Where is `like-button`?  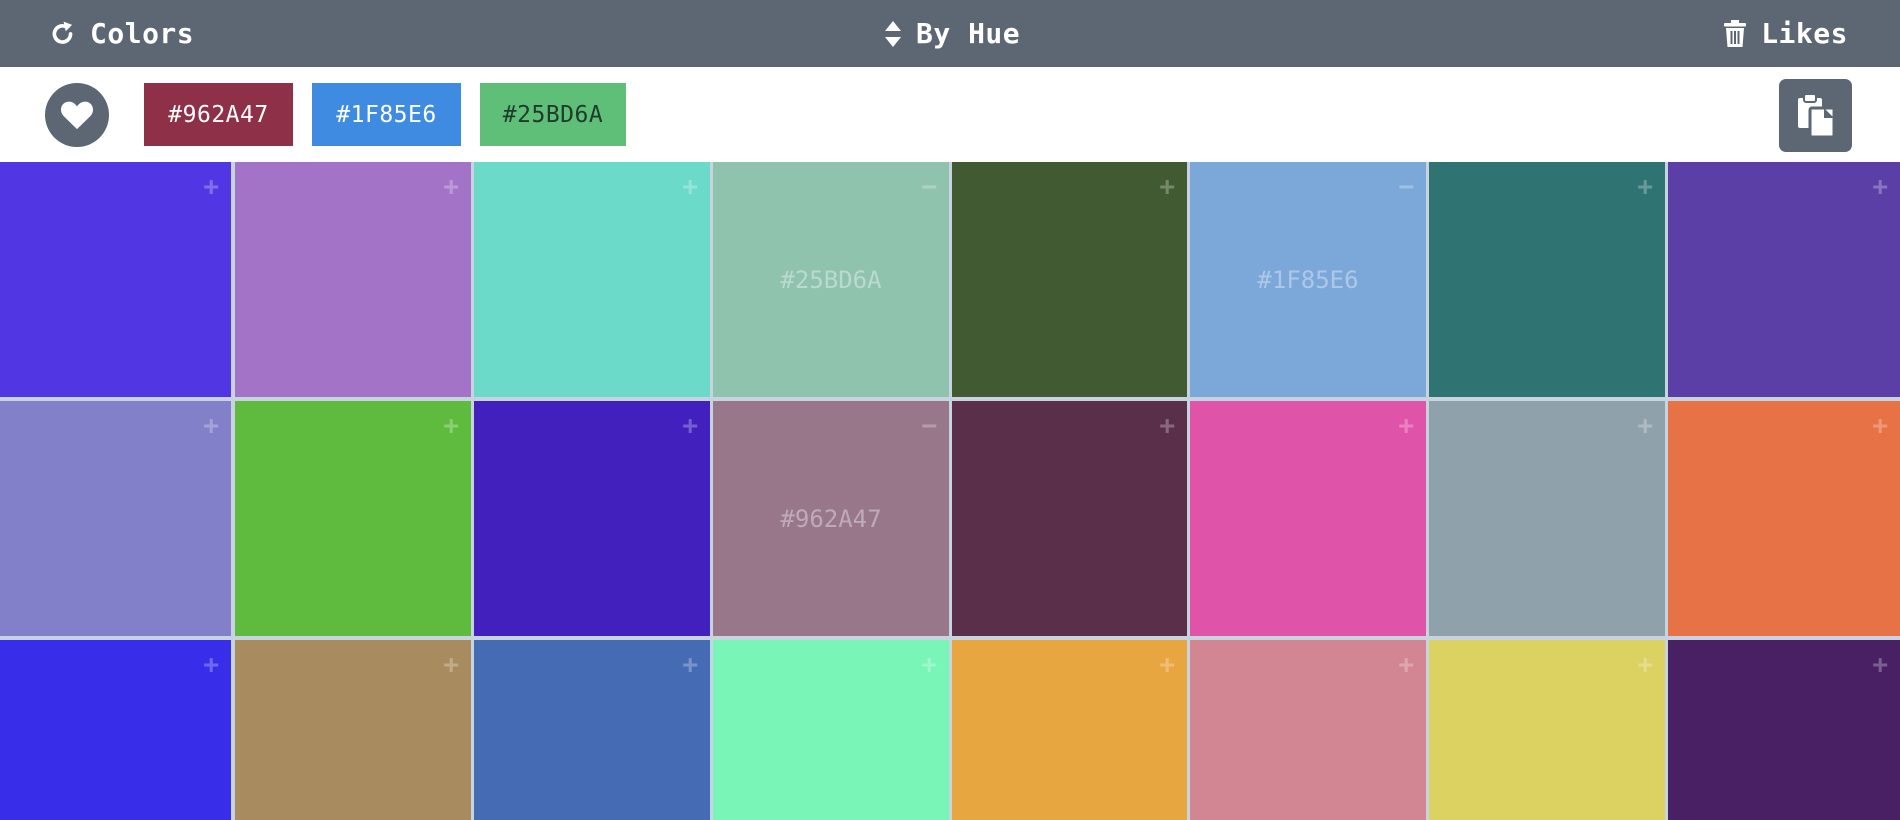 like-button is located at coordinates (77, 115).